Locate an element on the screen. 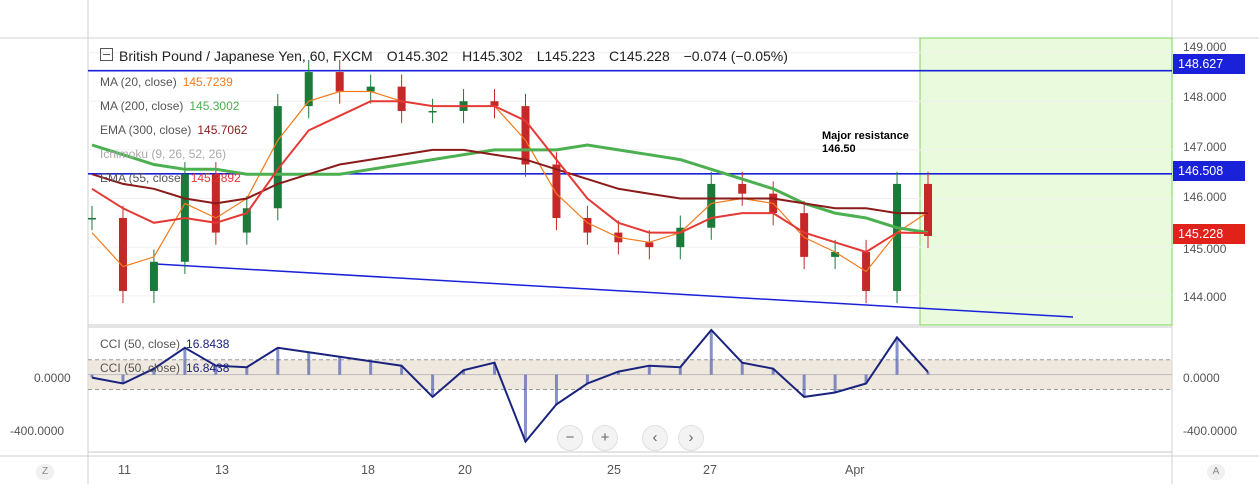 This screenshot has width=1259, height=489. price-tick: 145.000 is located at coordinates (1205, 249).